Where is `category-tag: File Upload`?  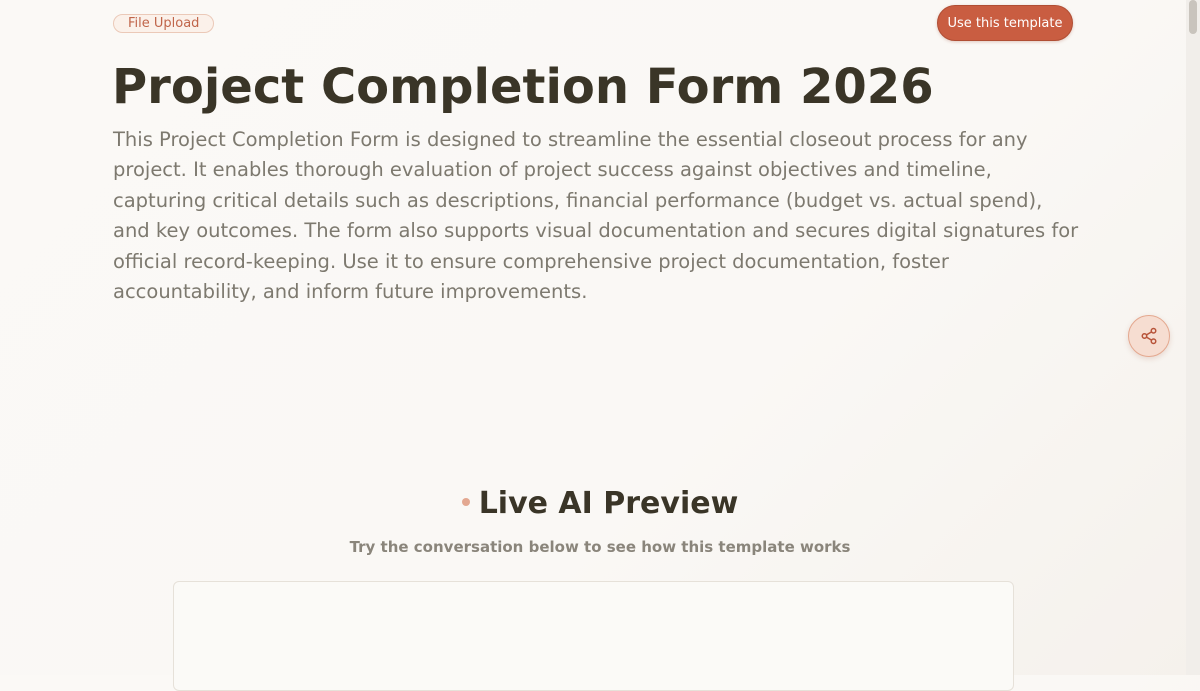 category-tag: File Upload is located at coordinates (164, 23).